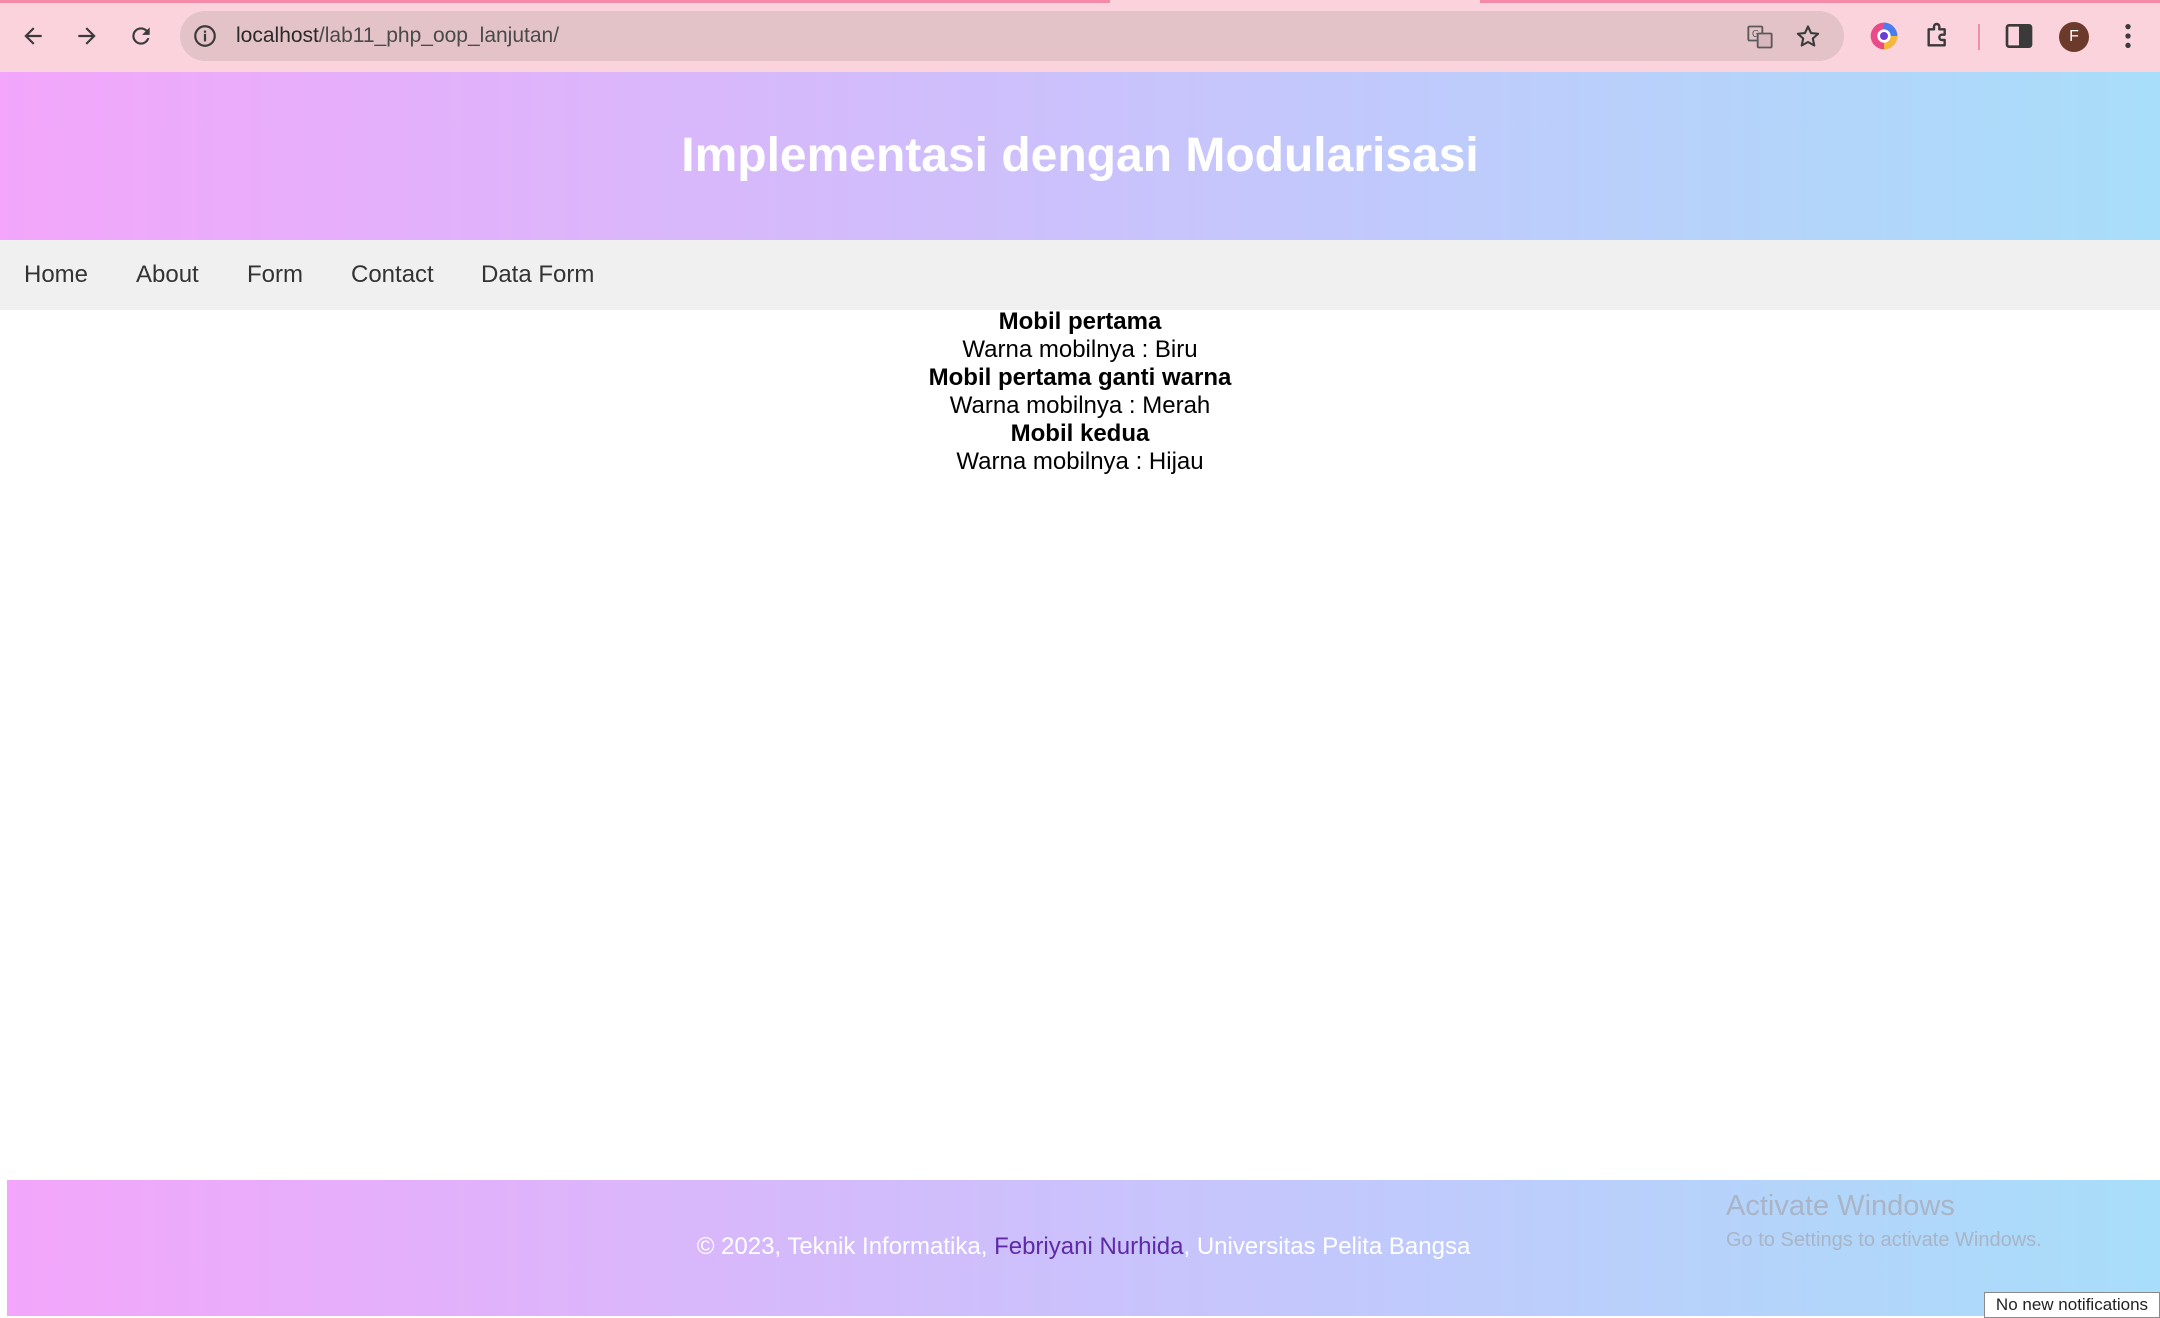 The width and height of the screenshot is (2160, 1318). Describe the element at coordinates (1080, 377) in the screenshot. I see `car-heading: Mobil pertama ganti warna` at that location.